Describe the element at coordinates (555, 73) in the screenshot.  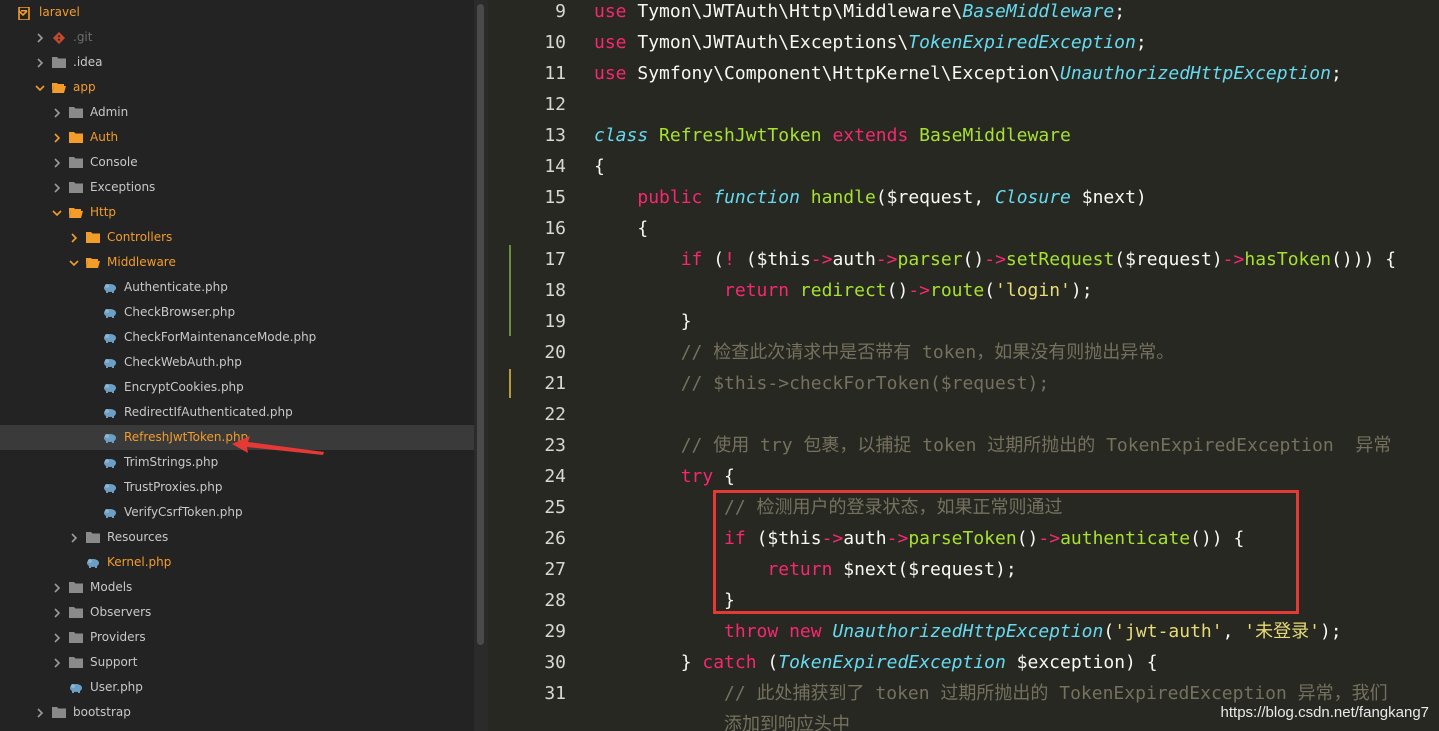
I see `line-number: 11` at that location.